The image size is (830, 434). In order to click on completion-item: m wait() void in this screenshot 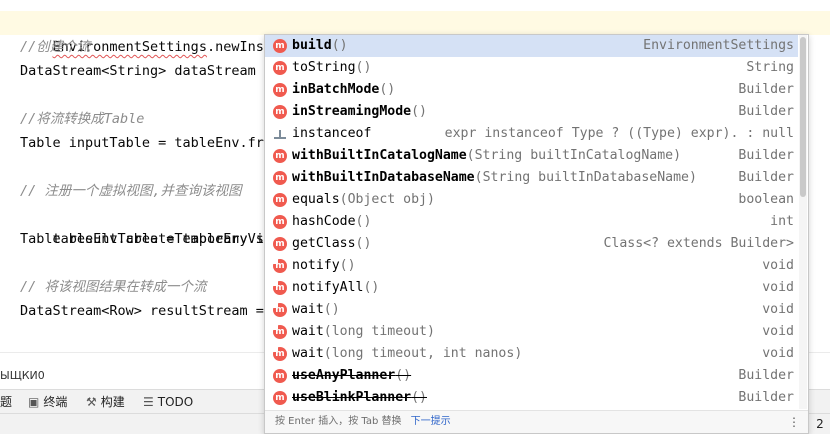, I will do `click(531, 310)`.